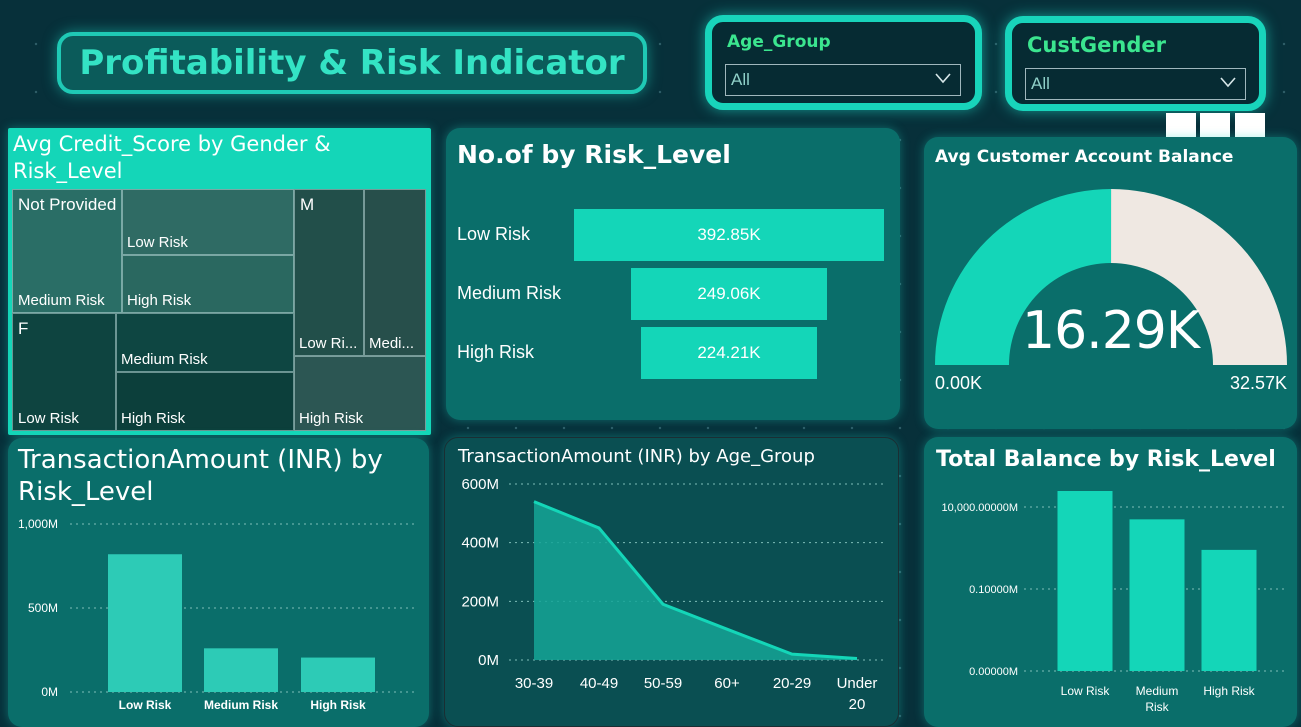 This screenshot has width=1301, height=727. Describe the element at coordinates (663, 683) in the screenshot. I see `x-tick-label: 50-59` at that location.